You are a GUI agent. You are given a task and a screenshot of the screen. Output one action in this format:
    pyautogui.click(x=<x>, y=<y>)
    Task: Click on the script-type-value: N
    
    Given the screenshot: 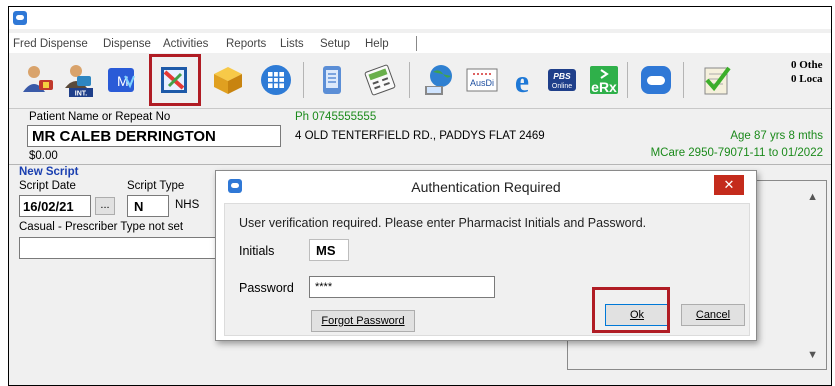 What is the action you would take?
    pyautogui.click(x=139, y=206)
    